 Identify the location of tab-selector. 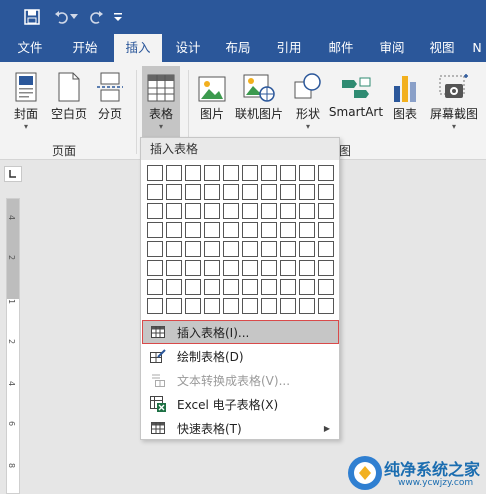
(13, 174).